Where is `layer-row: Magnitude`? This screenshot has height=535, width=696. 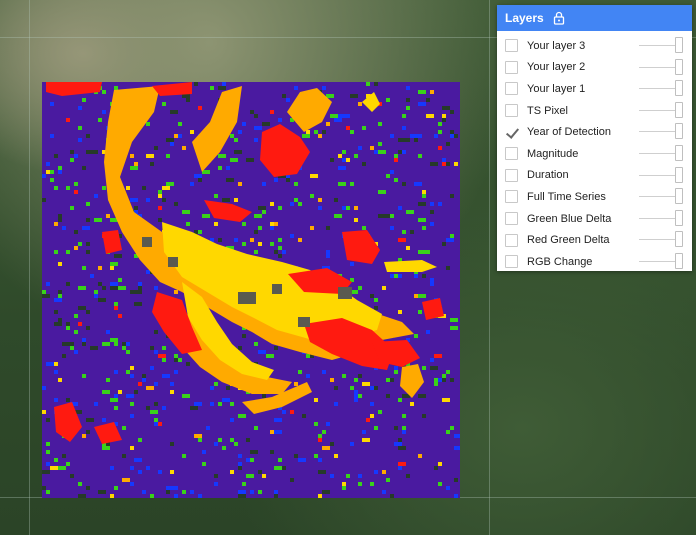 layer-row: Magnitude is located at coordinates (594, 154).